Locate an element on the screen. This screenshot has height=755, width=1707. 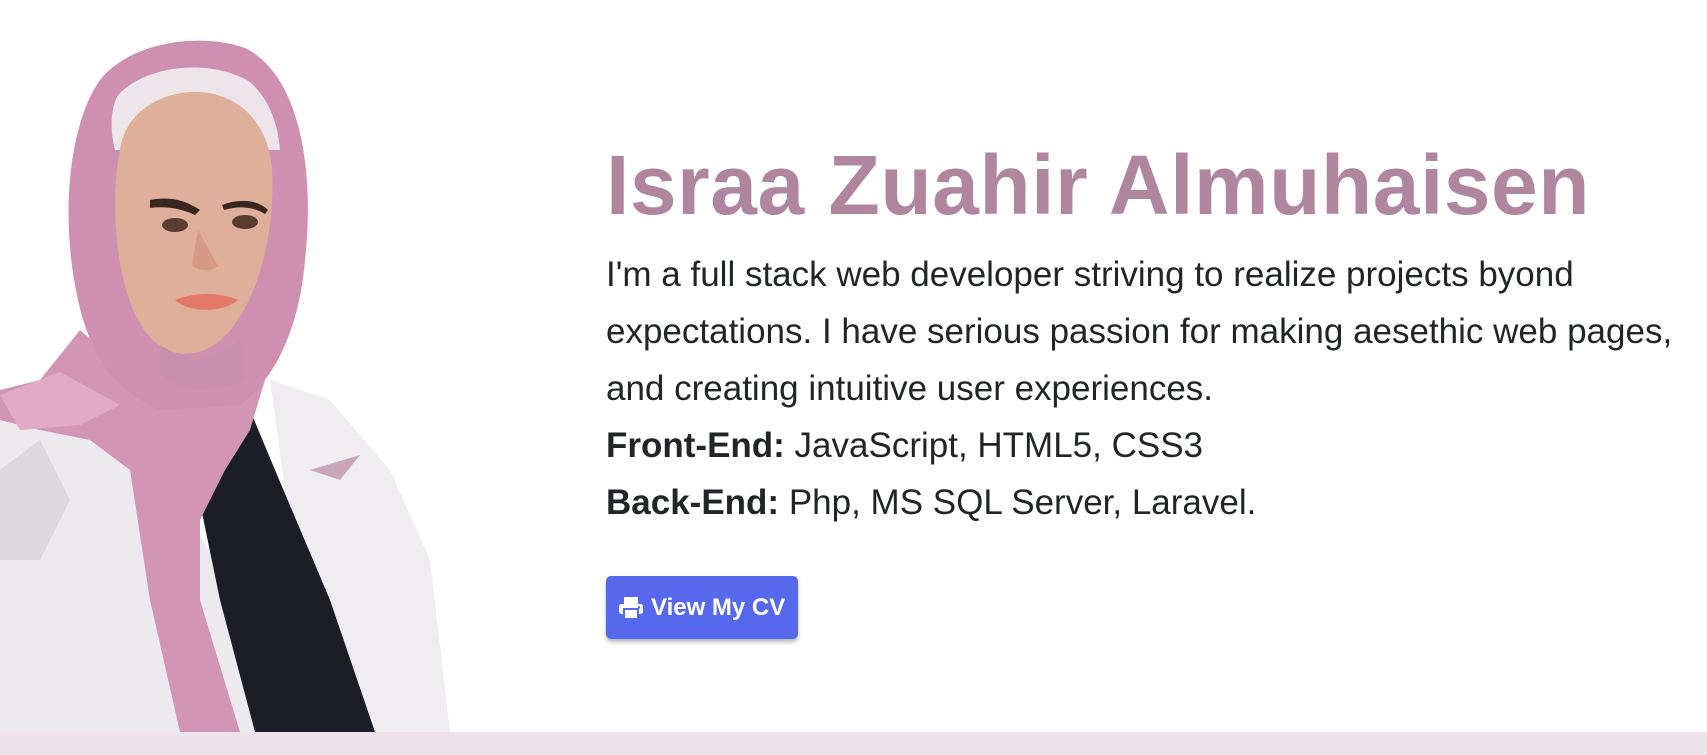
skill-back-end: Back-End: Php, MS SQL Server, Laravel. is located at coordinates (1146, 502).